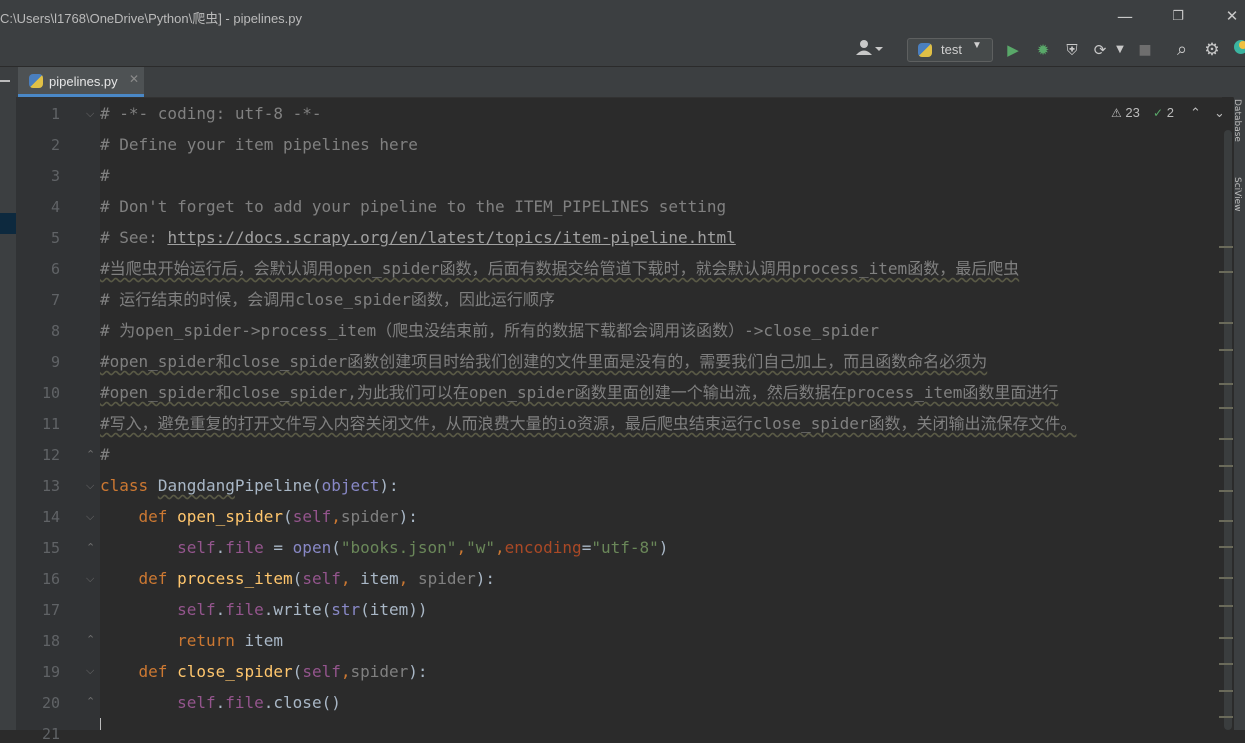 The image size is (1245, 743). Describe the element at coordinates (244, 609) in the screenshot. I see `attribute: file` at that location.